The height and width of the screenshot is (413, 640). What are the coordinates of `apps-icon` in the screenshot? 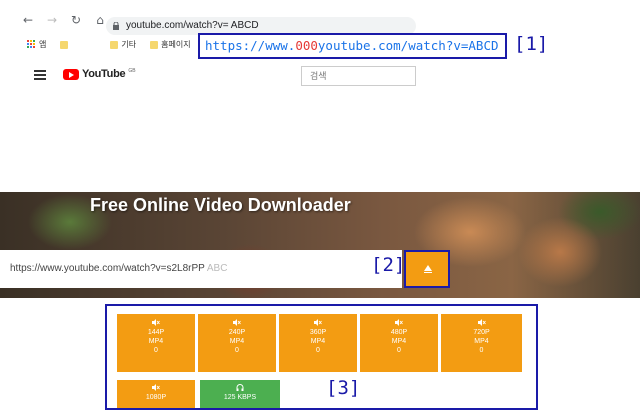 It's located at (31, 44).